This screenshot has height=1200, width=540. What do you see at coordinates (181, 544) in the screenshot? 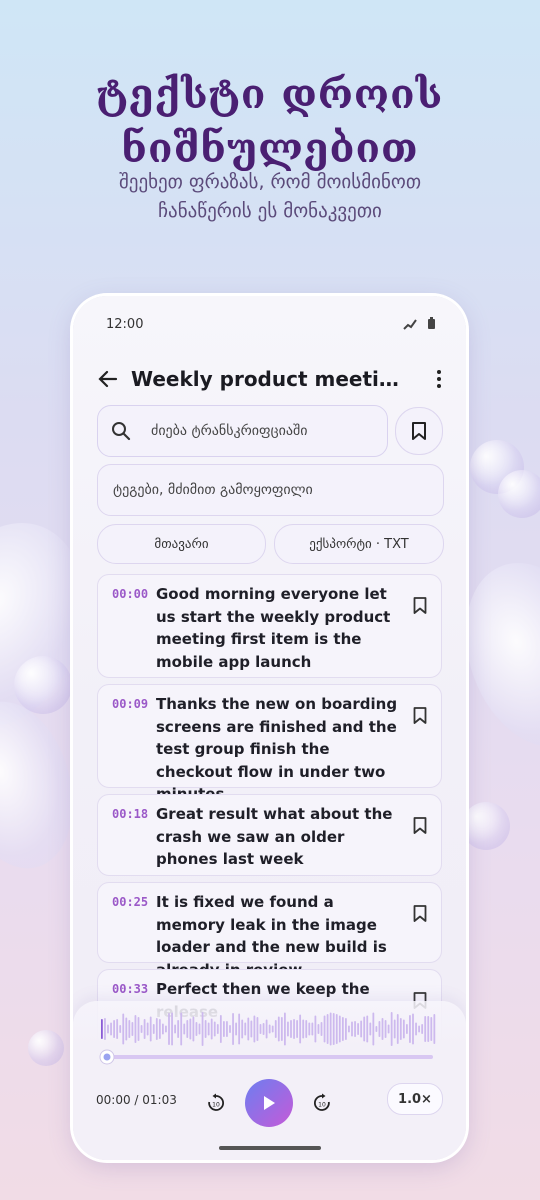
I see `main-button: მთავარი` at bounding box center [181, 544].